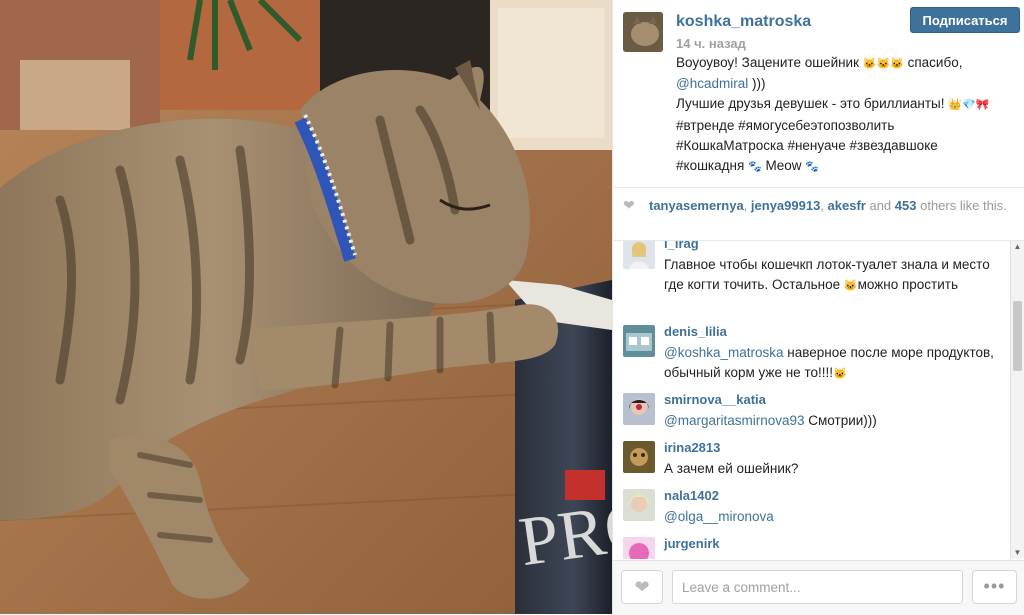 The image size is (1024, 615). I want to click on comment-body: можно простить, so click(907, 284).